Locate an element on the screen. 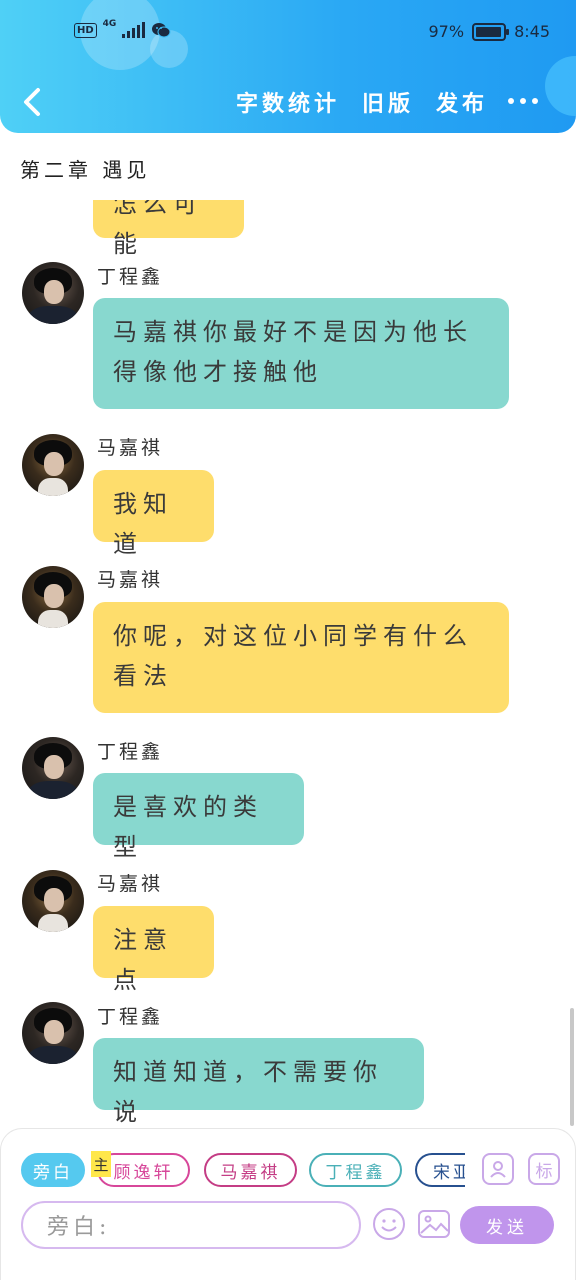 This screenshot has height=1280, width=576. chapter-title: 第二章 遇见 is located at coordinates (85, 170).